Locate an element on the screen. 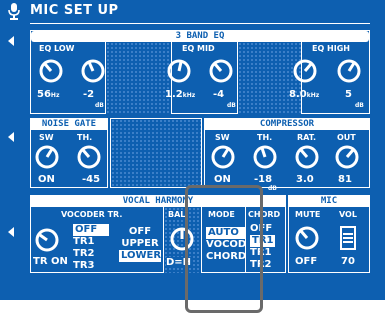  eq-mid-gain-value: -4 is located at coordinates (219, 94).